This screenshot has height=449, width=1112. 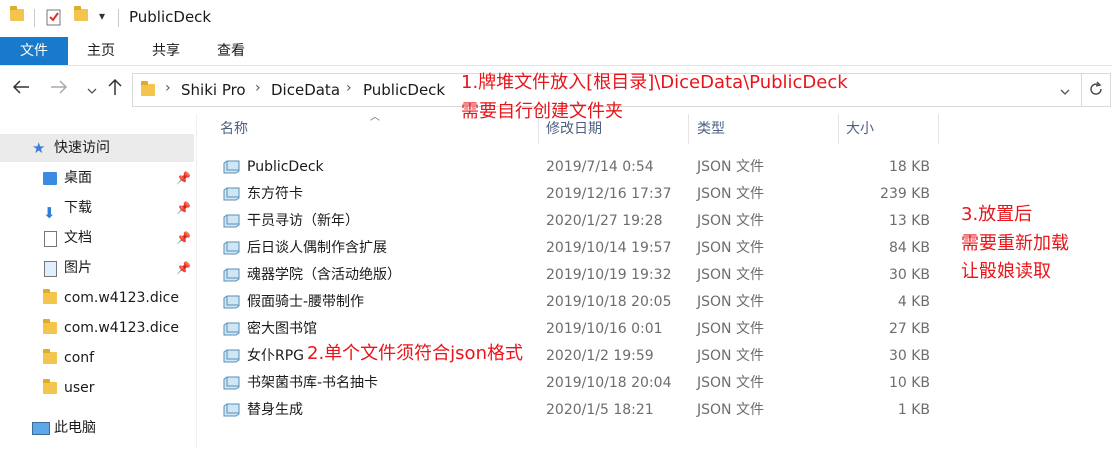 I want to click on new-folder-icon, so click(x=81, y=13).